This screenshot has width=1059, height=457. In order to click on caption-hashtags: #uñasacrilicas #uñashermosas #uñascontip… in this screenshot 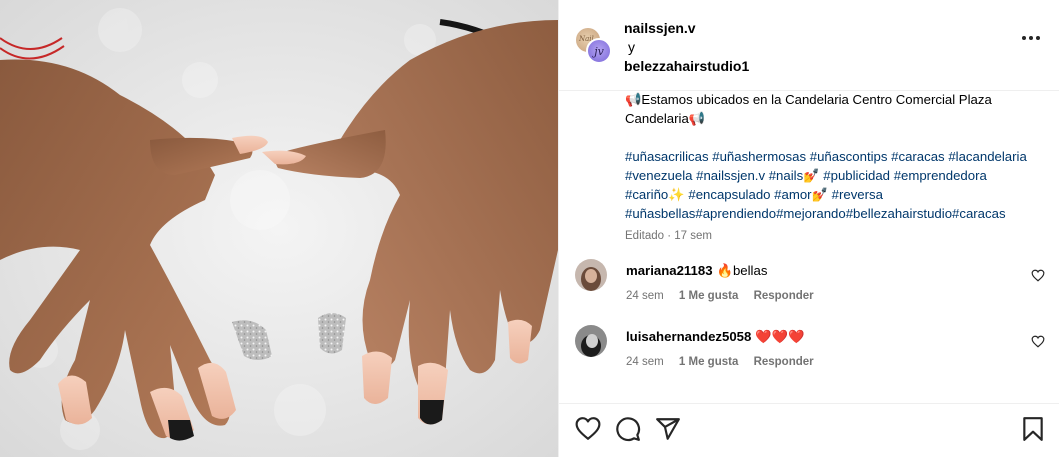, I will do `click(835, 185)`.